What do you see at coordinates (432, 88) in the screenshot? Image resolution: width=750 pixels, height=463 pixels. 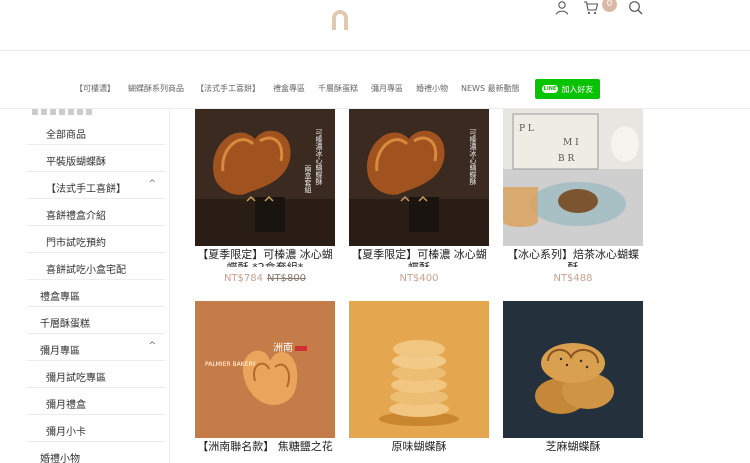 I see `nav-item-wedding-favors: 婚禮小物` at bounding box center [432, 88].